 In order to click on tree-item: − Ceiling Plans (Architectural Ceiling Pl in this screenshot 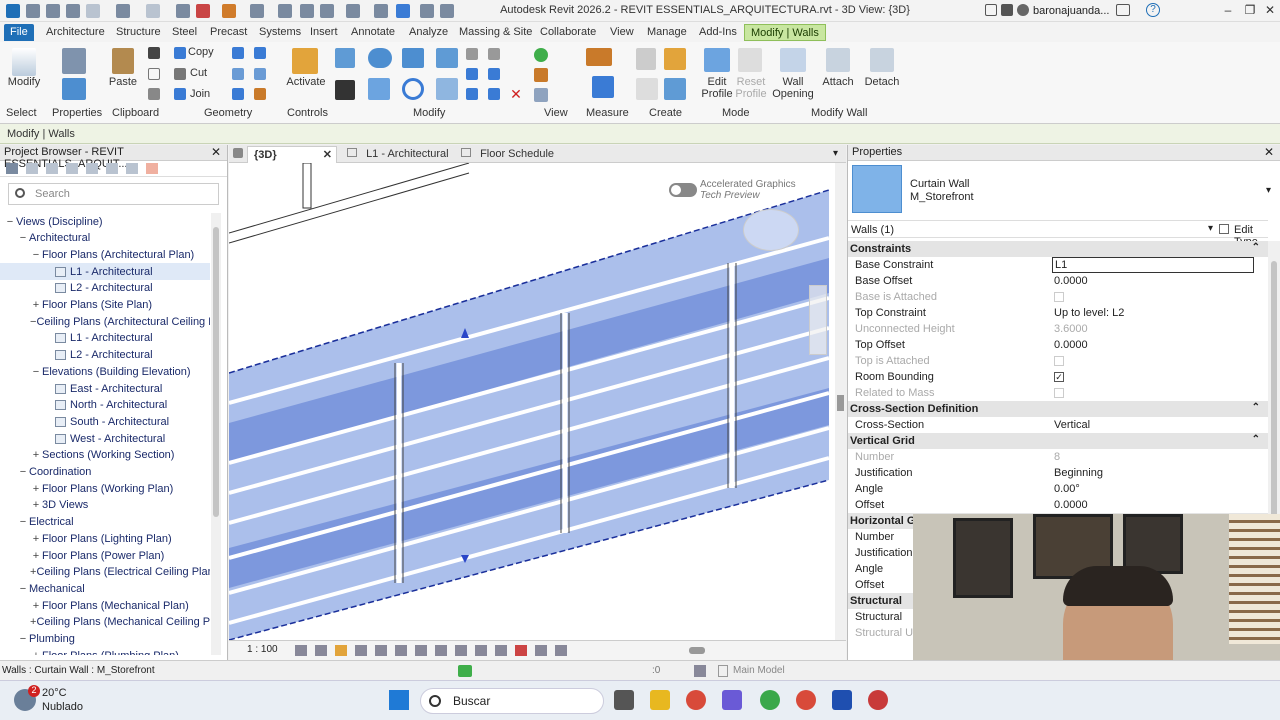, I will do `click(105, 321)`.